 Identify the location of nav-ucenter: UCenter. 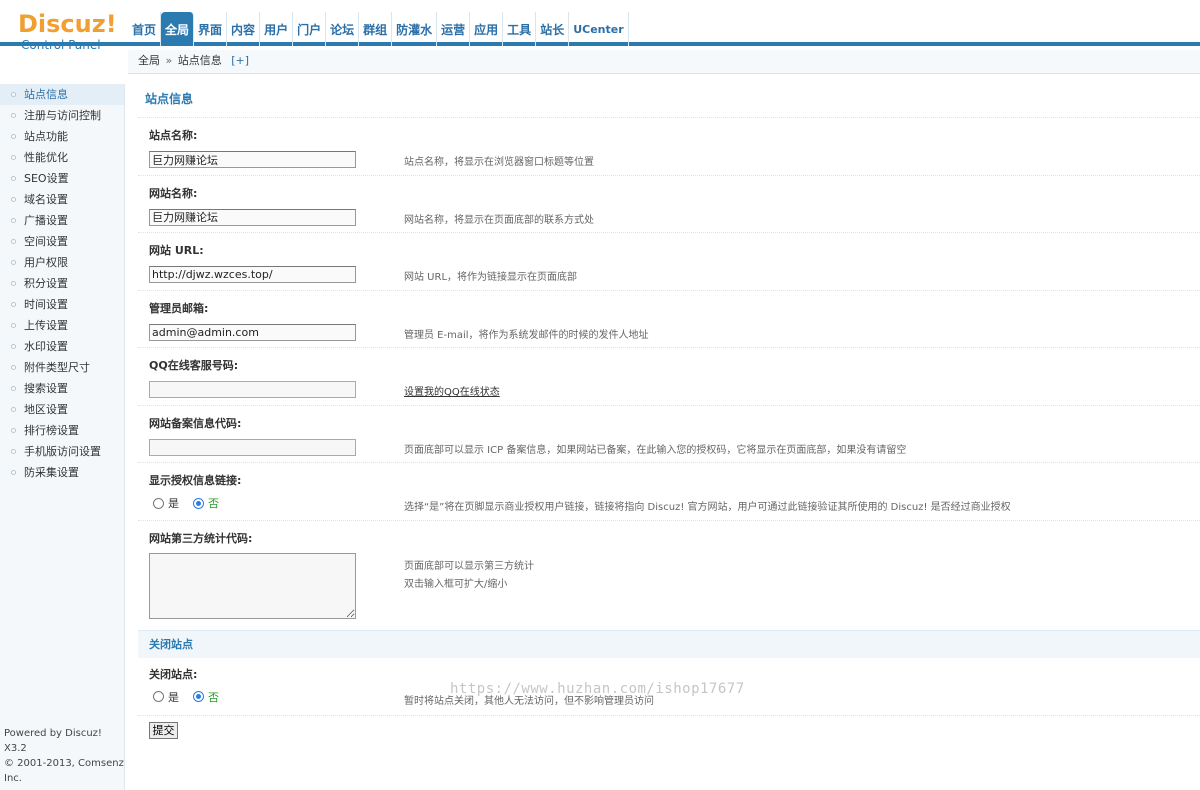
(599, 29).